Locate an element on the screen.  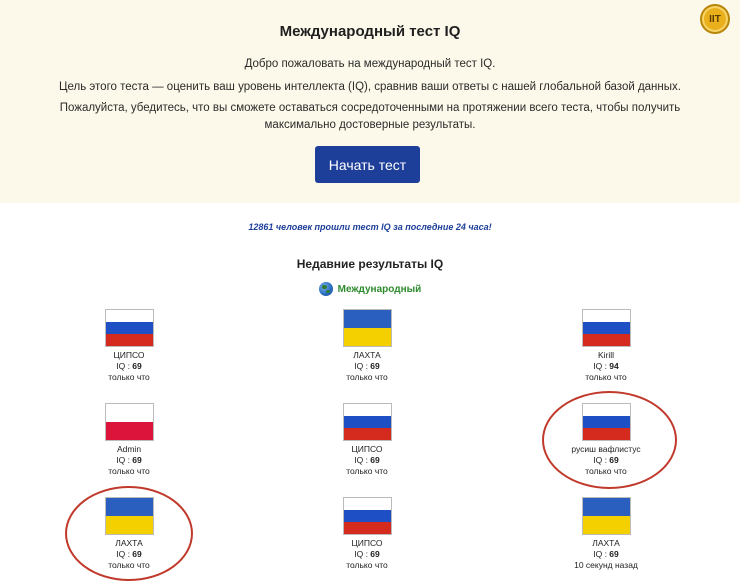
result-item: ЛАХТА IQ : 69 10 секунд назад is located at coordinates (606, 534).